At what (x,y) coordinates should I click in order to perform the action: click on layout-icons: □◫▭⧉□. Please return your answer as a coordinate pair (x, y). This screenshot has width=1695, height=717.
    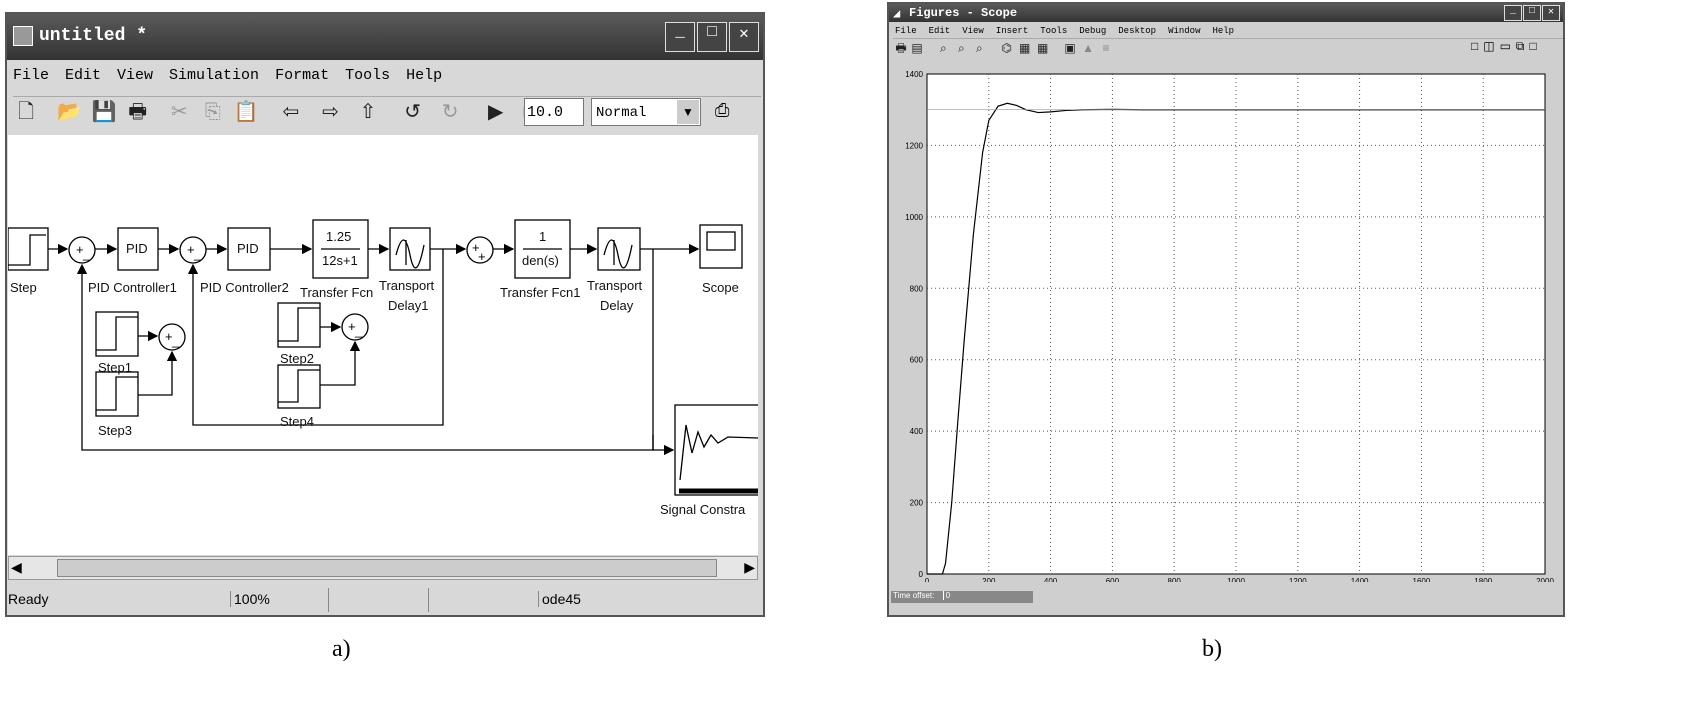
    Looking at the image, I should click on (1506, 46).